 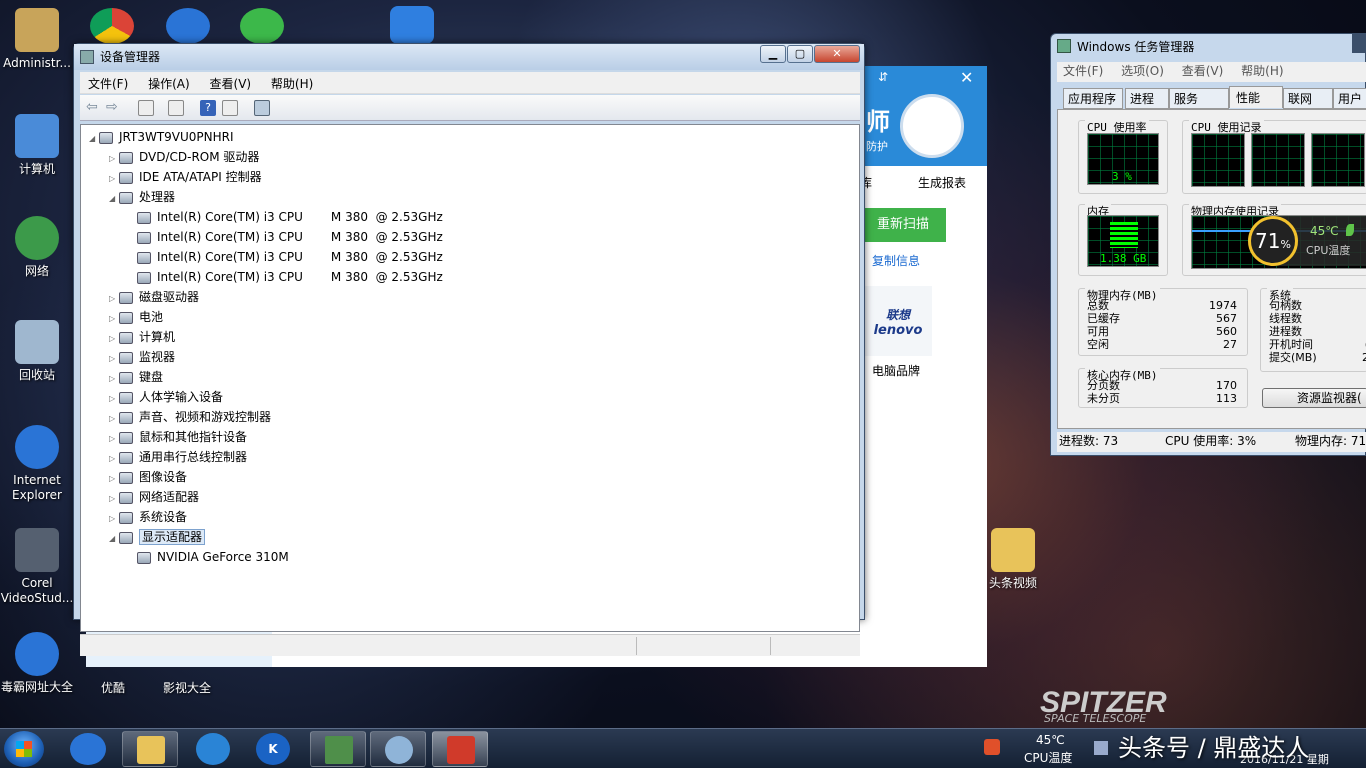 What do you see at coordinates (126, 297) in the screenshot?
I see `disk-drive-icon` at bounding box center [126, 297].